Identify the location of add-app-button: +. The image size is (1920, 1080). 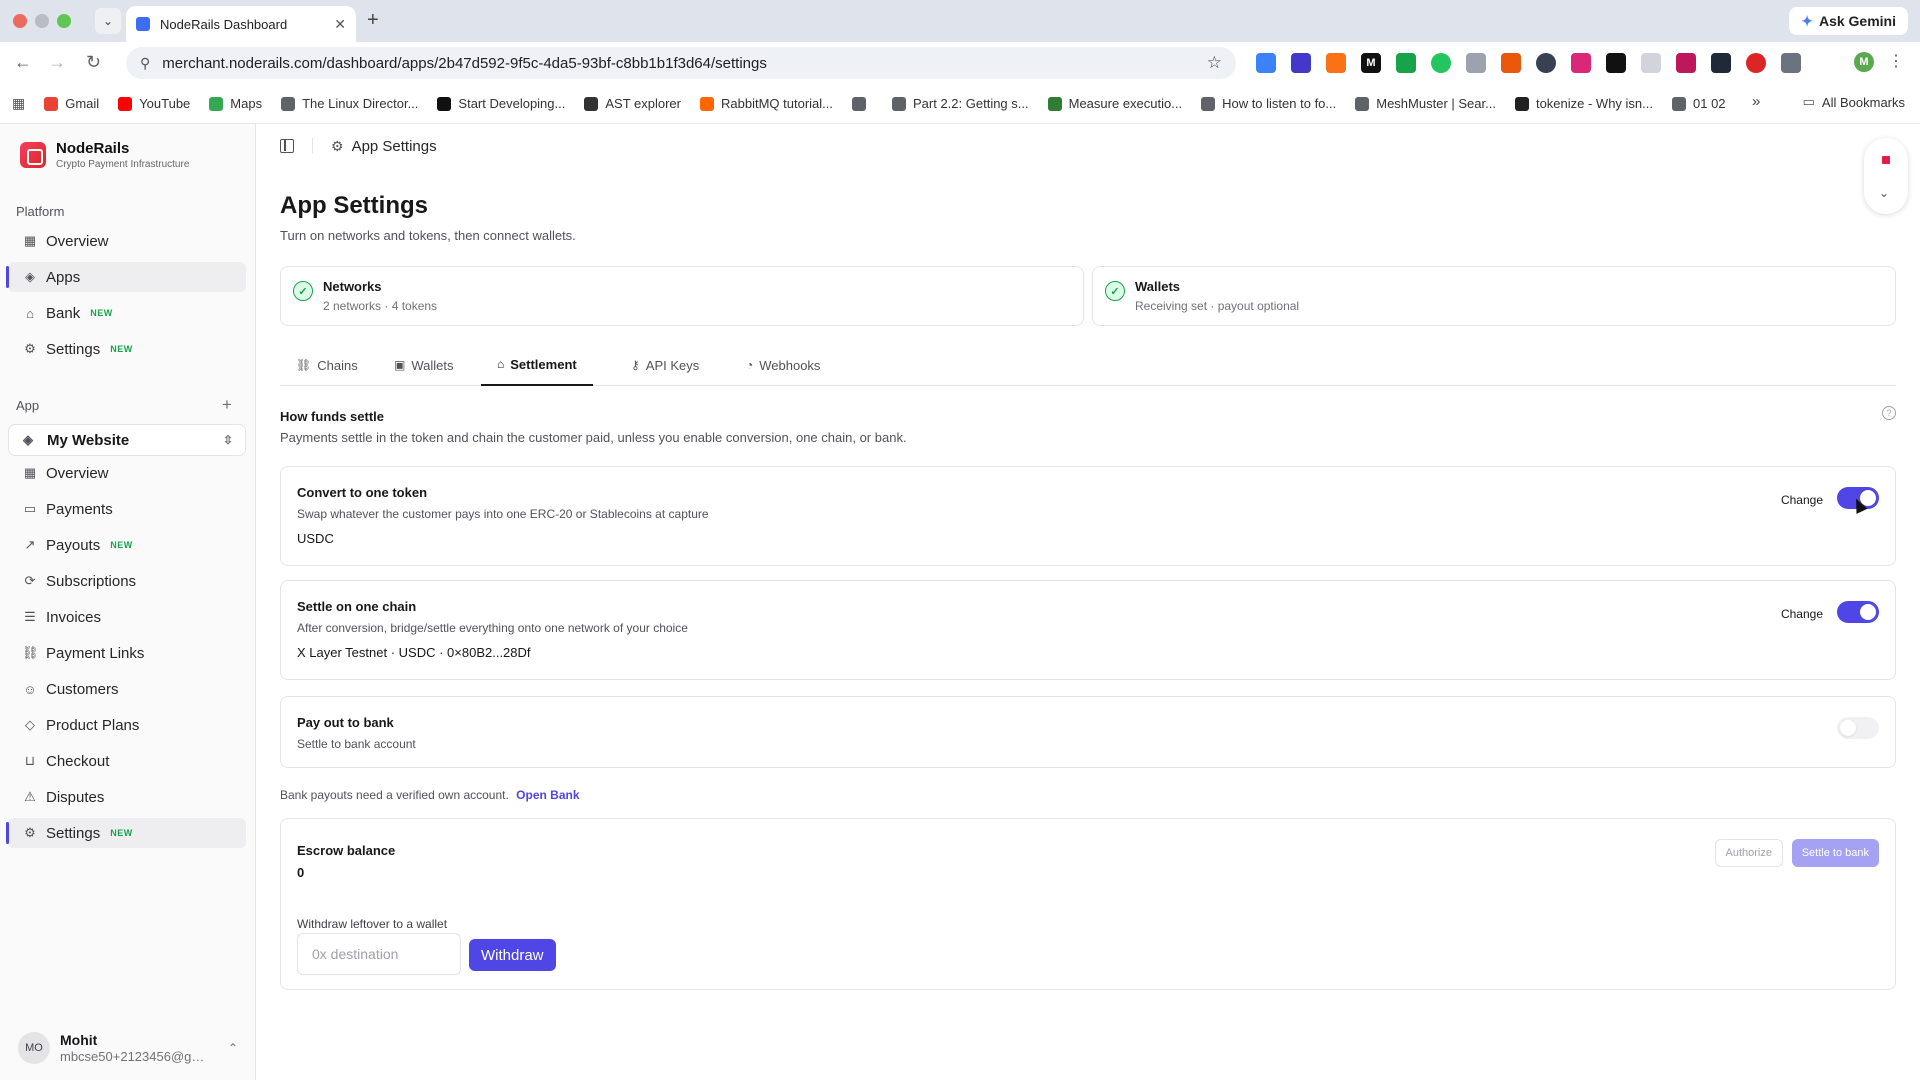
(227, 405).